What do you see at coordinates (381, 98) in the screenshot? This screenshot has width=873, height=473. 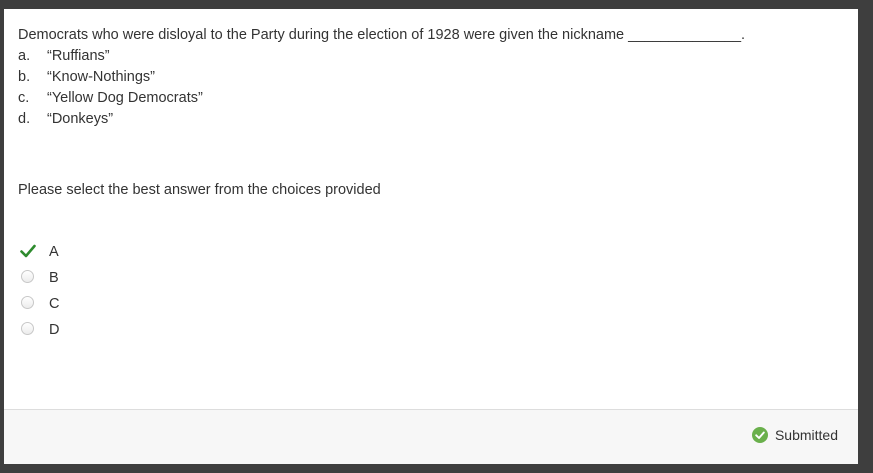 I see `option-c: c. “Yellow Dog Democrats”` at bounding box center [381, 98].